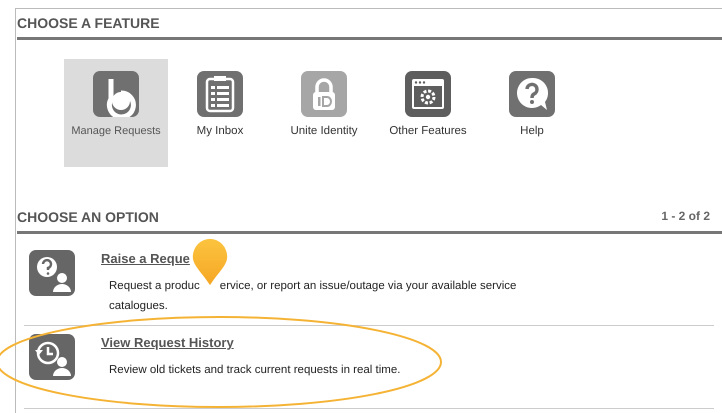 This screenshot has width=722, height=413. I want to click on feature-tile: Unite Identity, so click(324, 113).